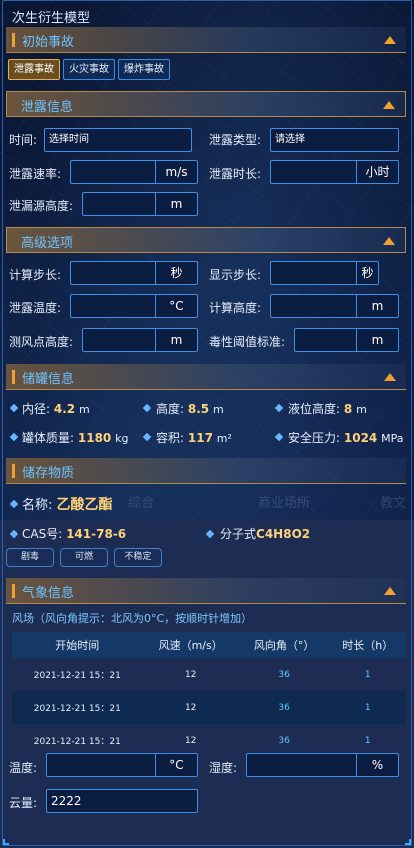 Image resolution: width=414 pixels, height=848 pixels. What do you see at coordinates (30, 557) in the screenshot?
I see `tag-toxic: 剧毒` at bounding box center [30, 557].